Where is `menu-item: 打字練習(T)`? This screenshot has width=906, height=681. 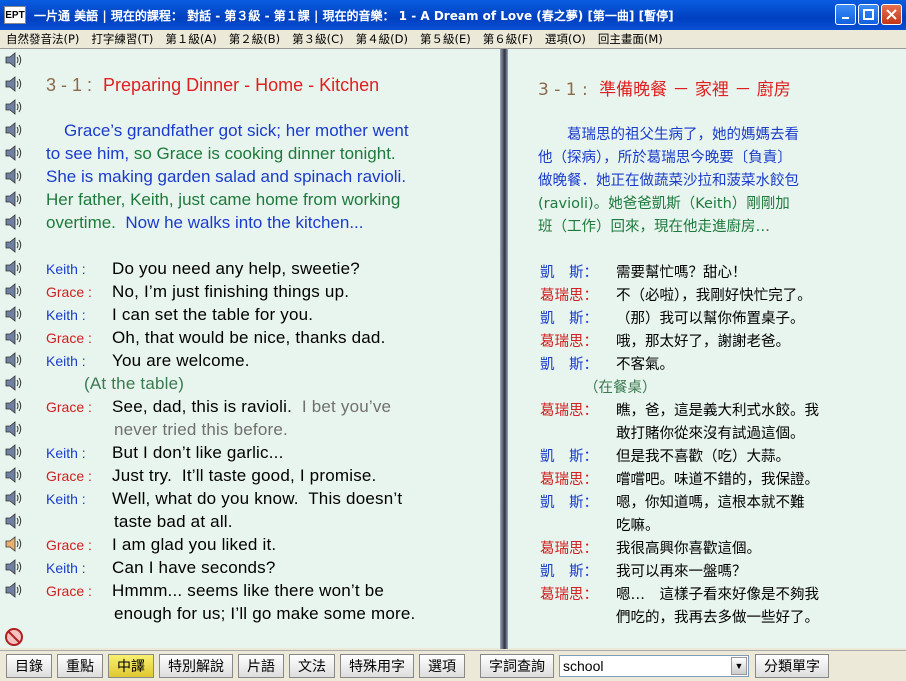
menu-item: 打字練習(T) is located at coordinates (122, 39).